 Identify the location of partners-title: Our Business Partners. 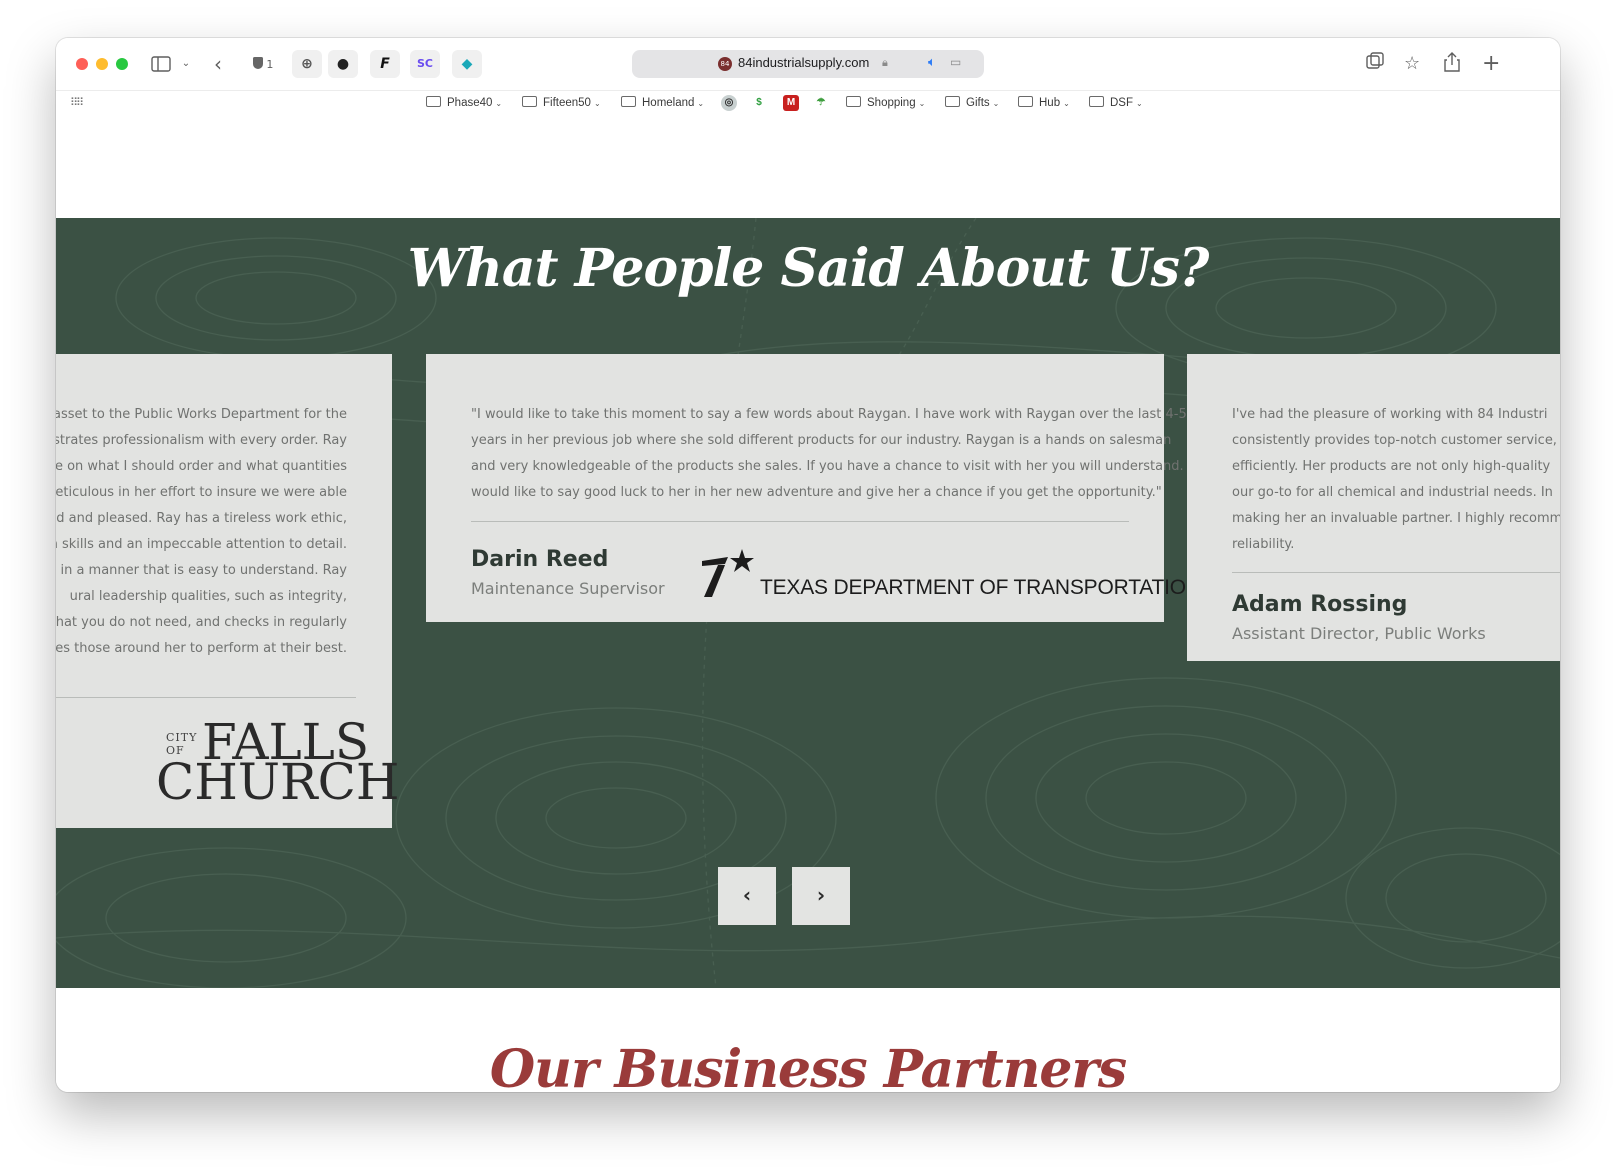
(808, 1065).